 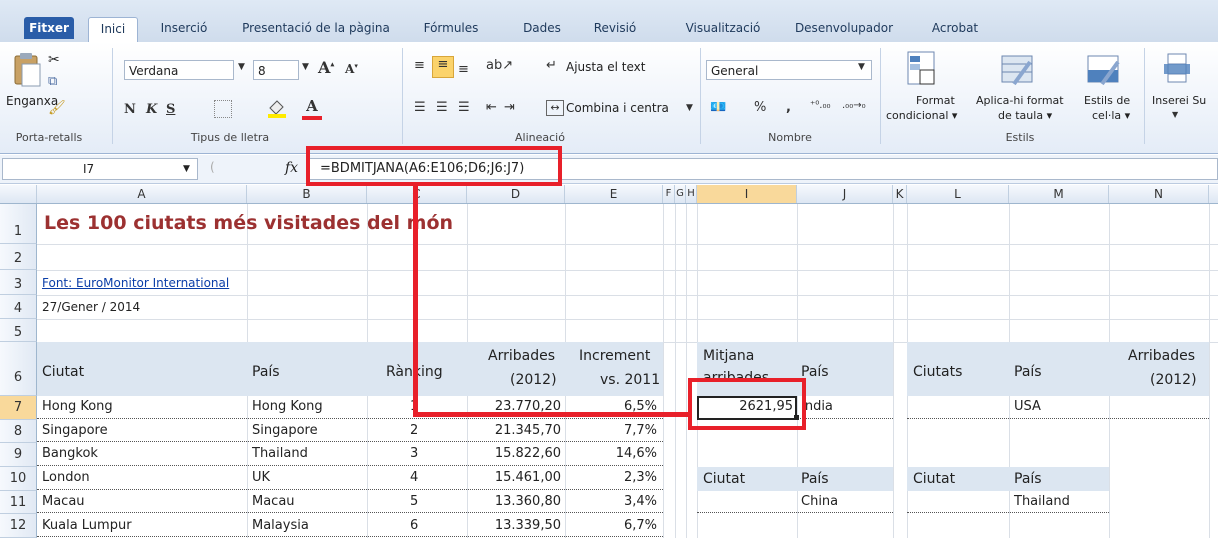 I want to click on merge-center-button: Combina i centra, so click(x=617, y=108).